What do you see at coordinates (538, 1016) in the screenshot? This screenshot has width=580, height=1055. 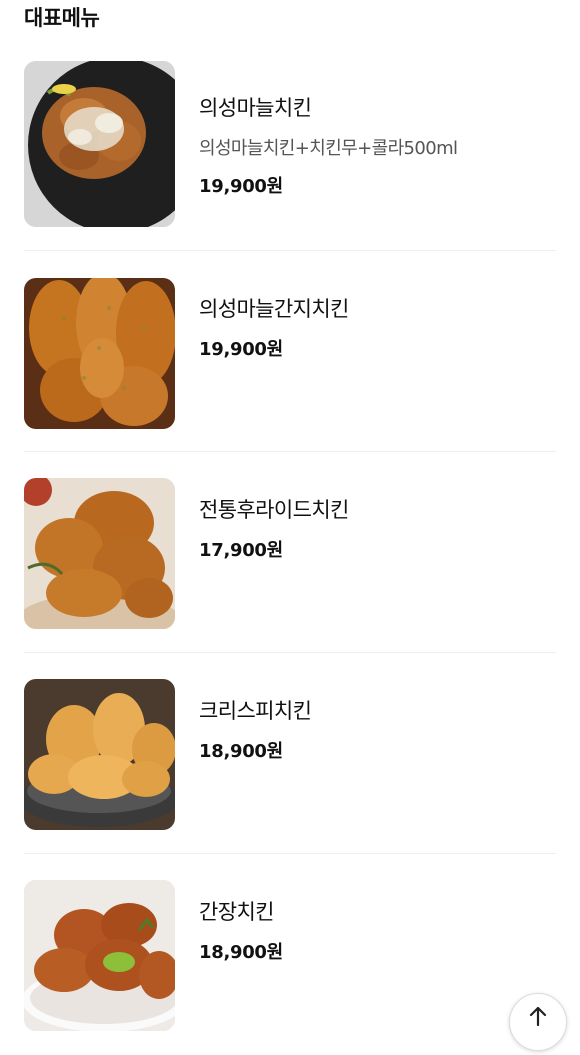 I see `arrow-up-icon` at bounding box center [538, 1016].